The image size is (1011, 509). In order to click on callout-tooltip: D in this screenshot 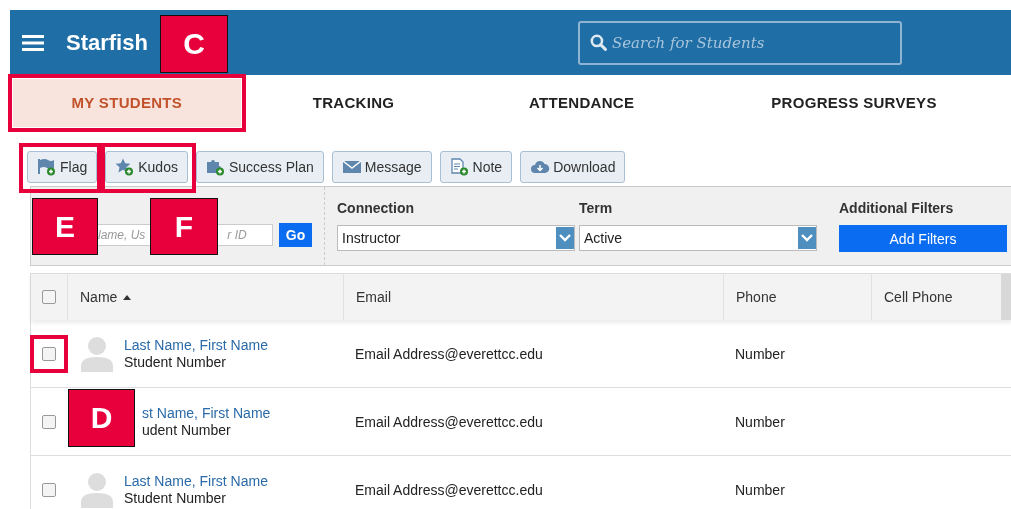, I will do `click(101, 418)`.